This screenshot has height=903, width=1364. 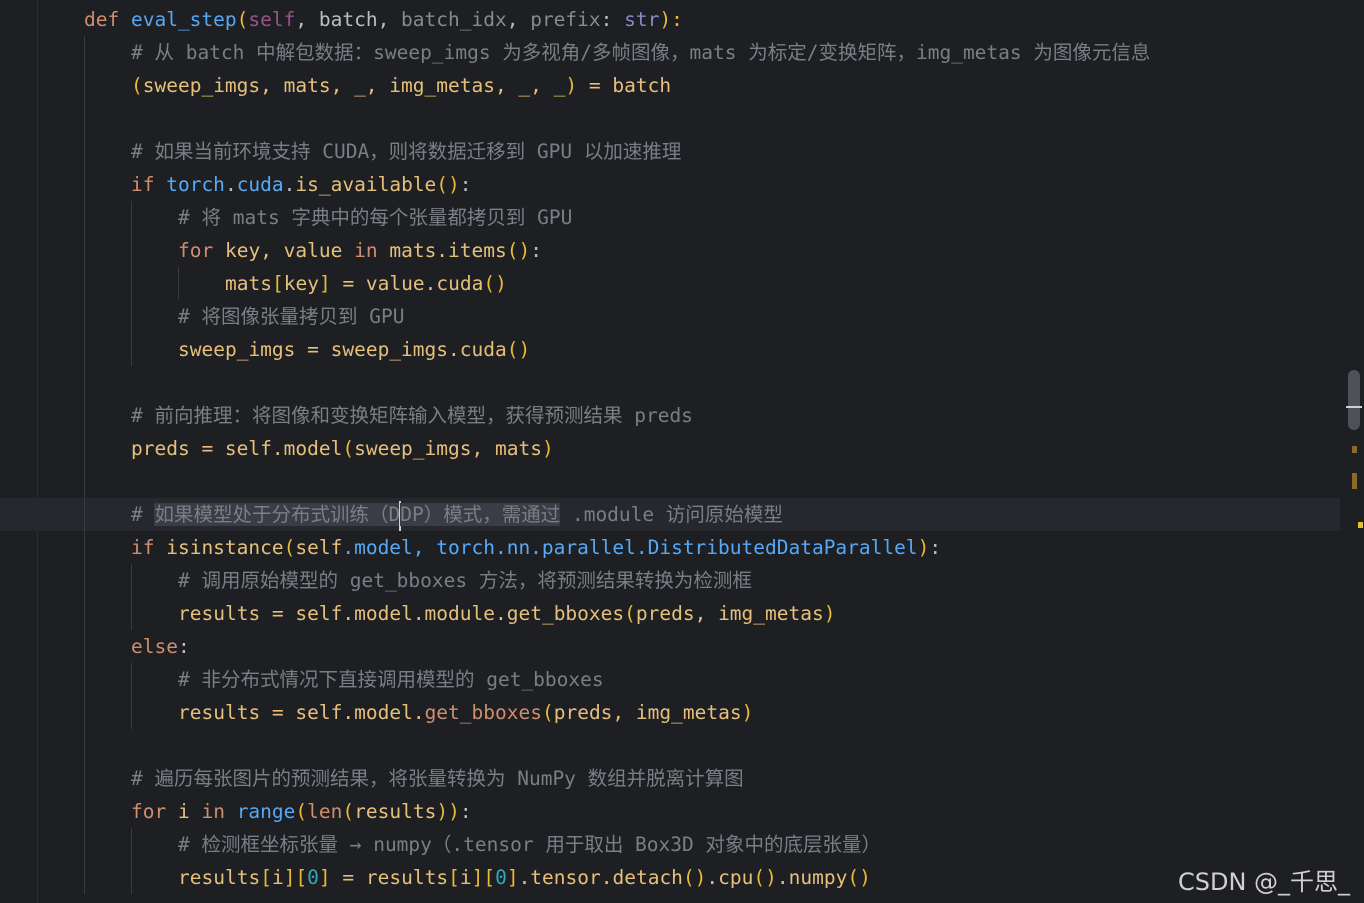 I want to click on assign-sweep-imgs: sweep_imgs = sweep_imgs.cuda, so click(x=342, y=349).